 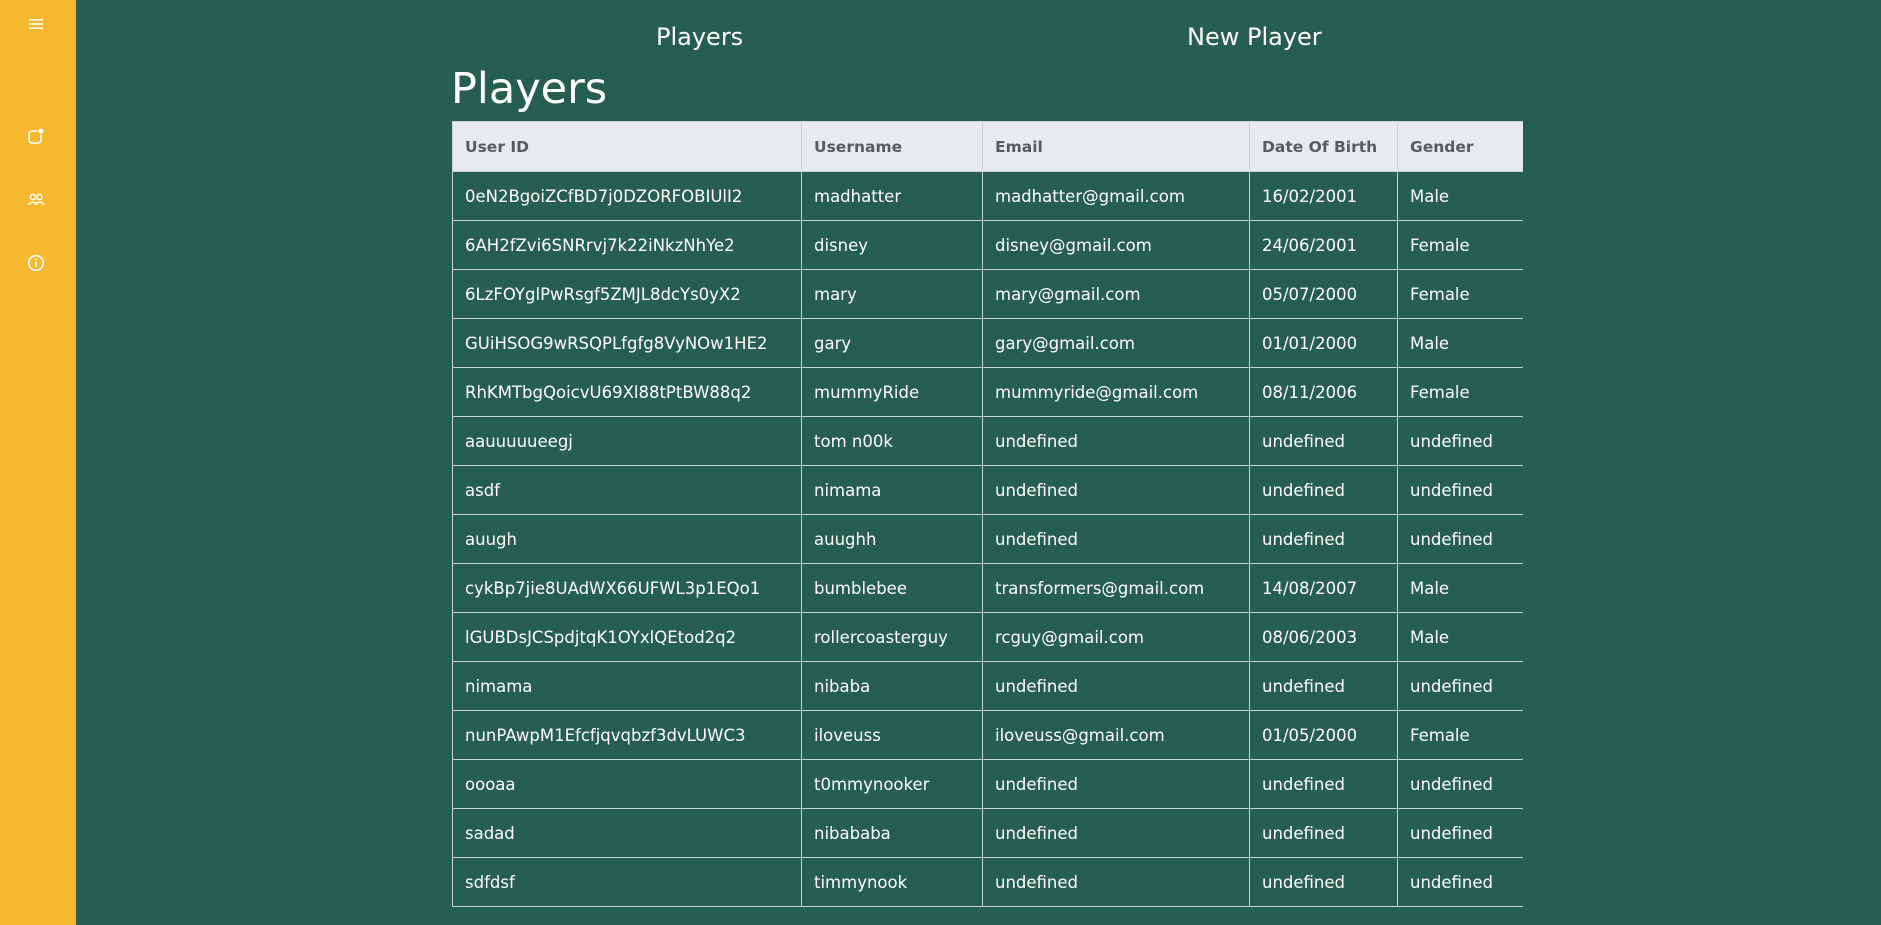 What do you see at coordinates (627, 146) in the screenshot?
I see `header-user-id: User ID` at bounding box center [627, 146].